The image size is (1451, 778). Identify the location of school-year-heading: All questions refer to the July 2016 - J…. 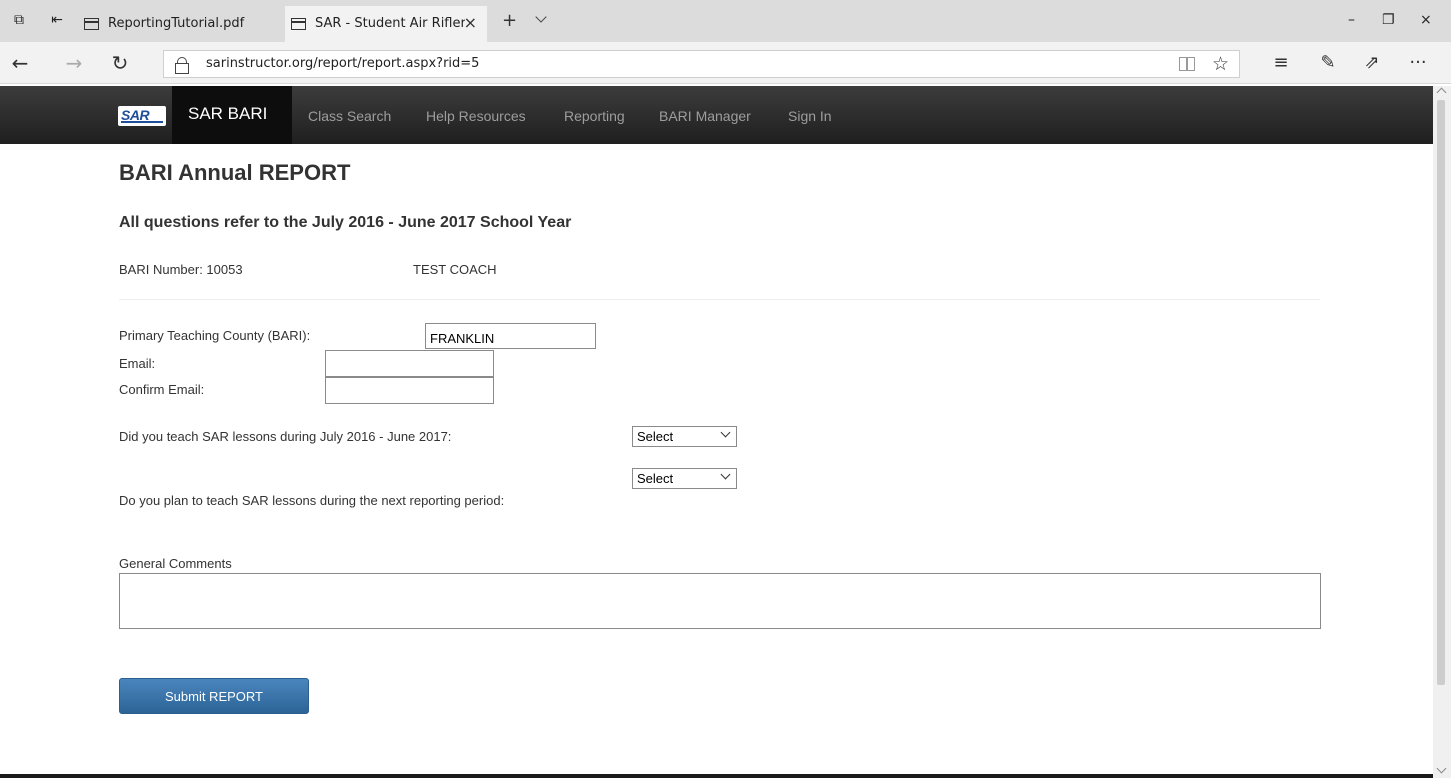
(345, 222).